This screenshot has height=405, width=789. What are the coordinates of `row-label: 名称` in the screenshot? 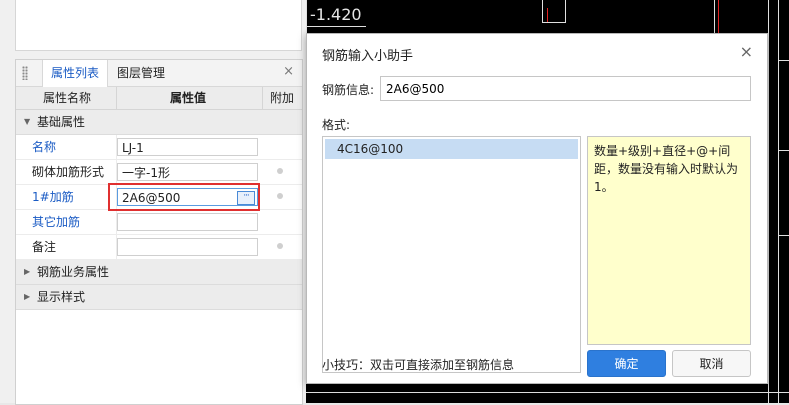 It's located at (44, 147).